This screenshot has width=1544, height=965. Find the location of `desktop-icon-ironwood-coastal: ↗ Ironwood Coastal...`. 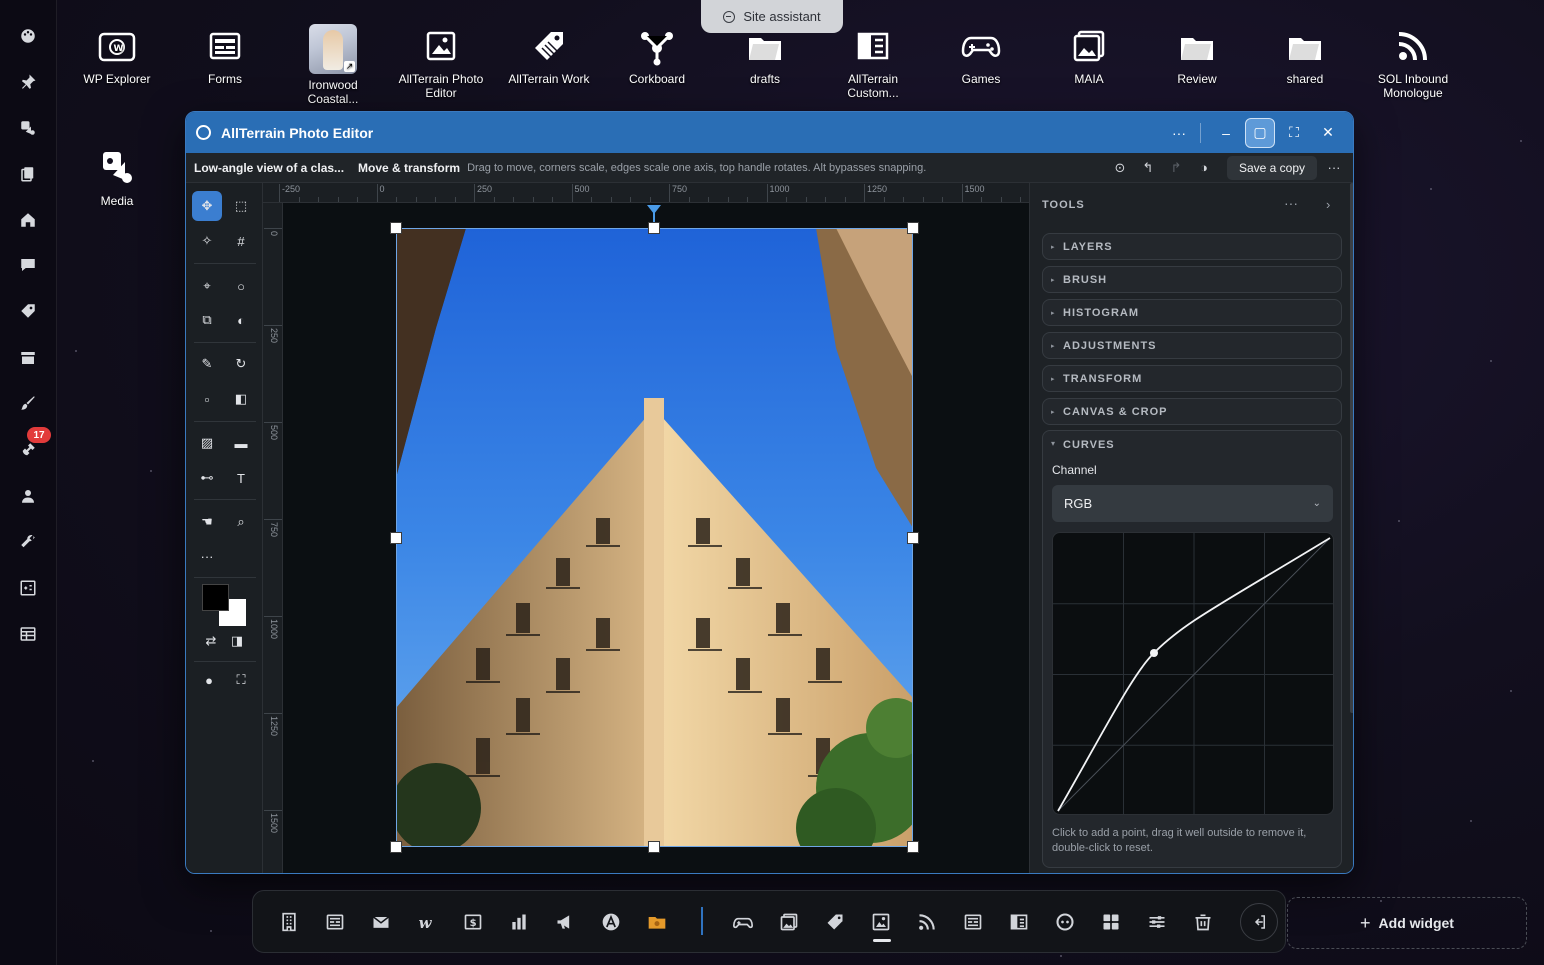

desktop-icon-ironwood-coastal: ↗ Ironwood Coastal... is located at coordinates (333, 65).